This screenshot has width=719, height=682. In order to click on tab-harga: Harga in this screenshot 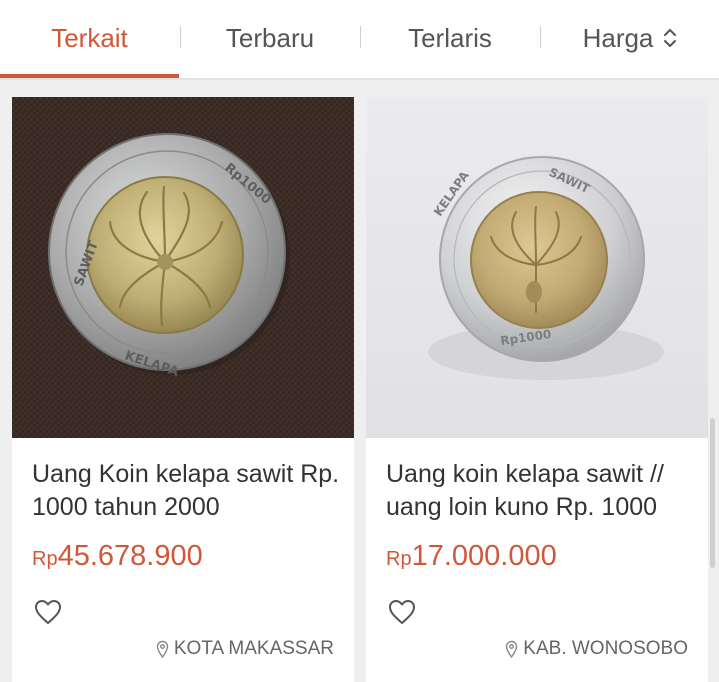, I will do `click(630, 38)`.